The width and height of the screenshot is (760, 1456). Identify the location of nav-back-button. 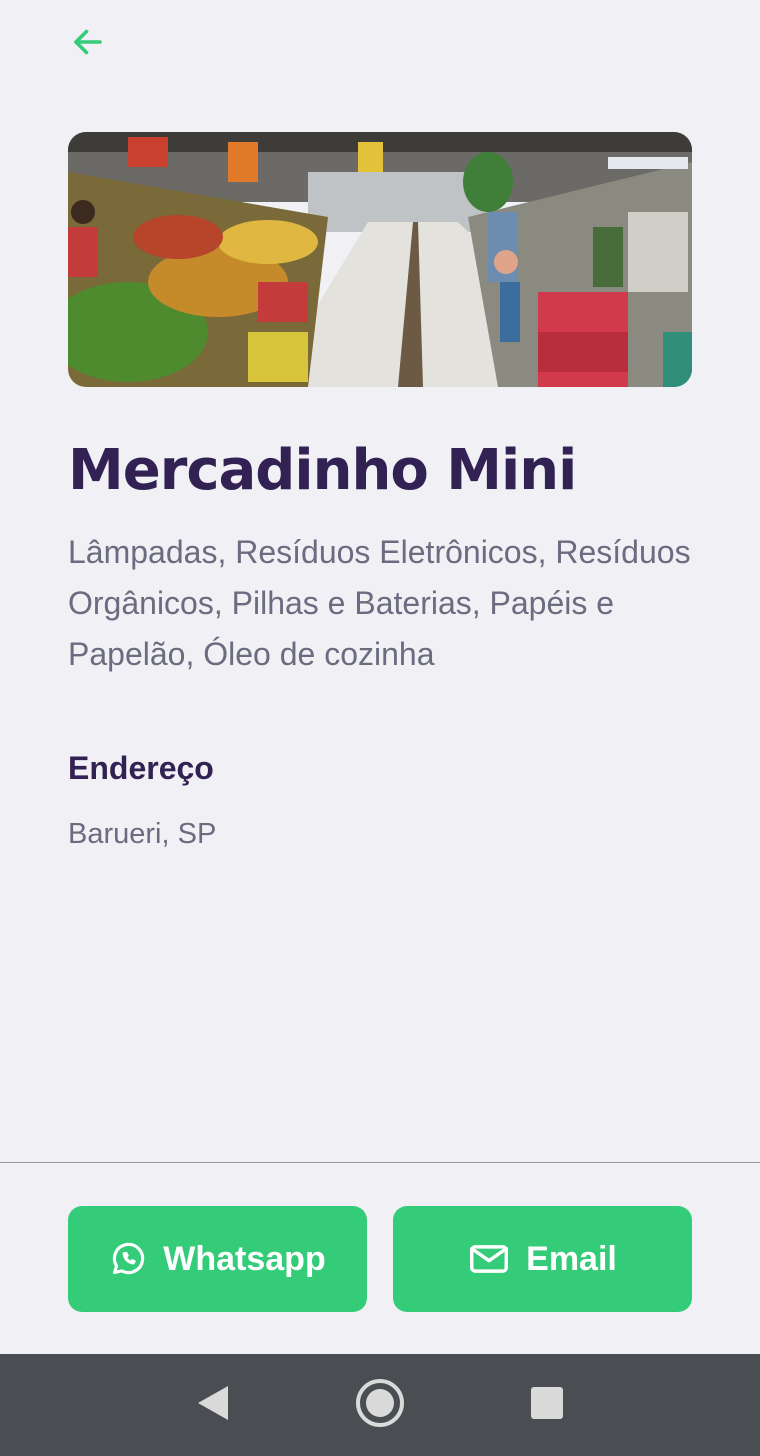
(213, 1405).